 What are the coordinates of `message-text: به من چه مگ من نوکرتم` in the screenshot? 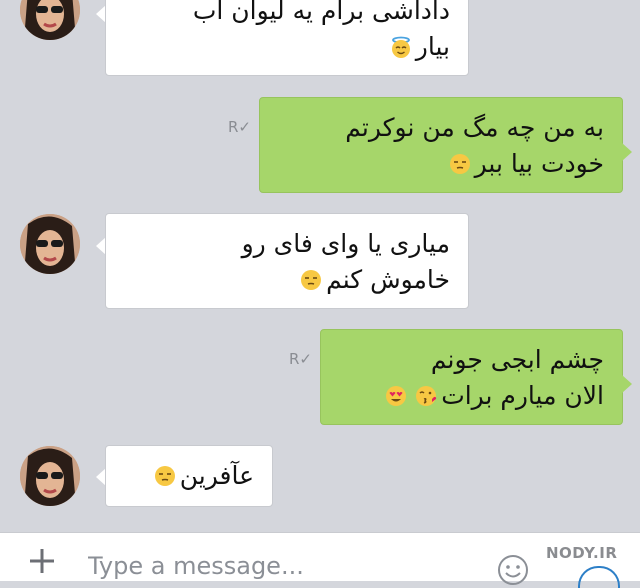 It's located at (474, 127).